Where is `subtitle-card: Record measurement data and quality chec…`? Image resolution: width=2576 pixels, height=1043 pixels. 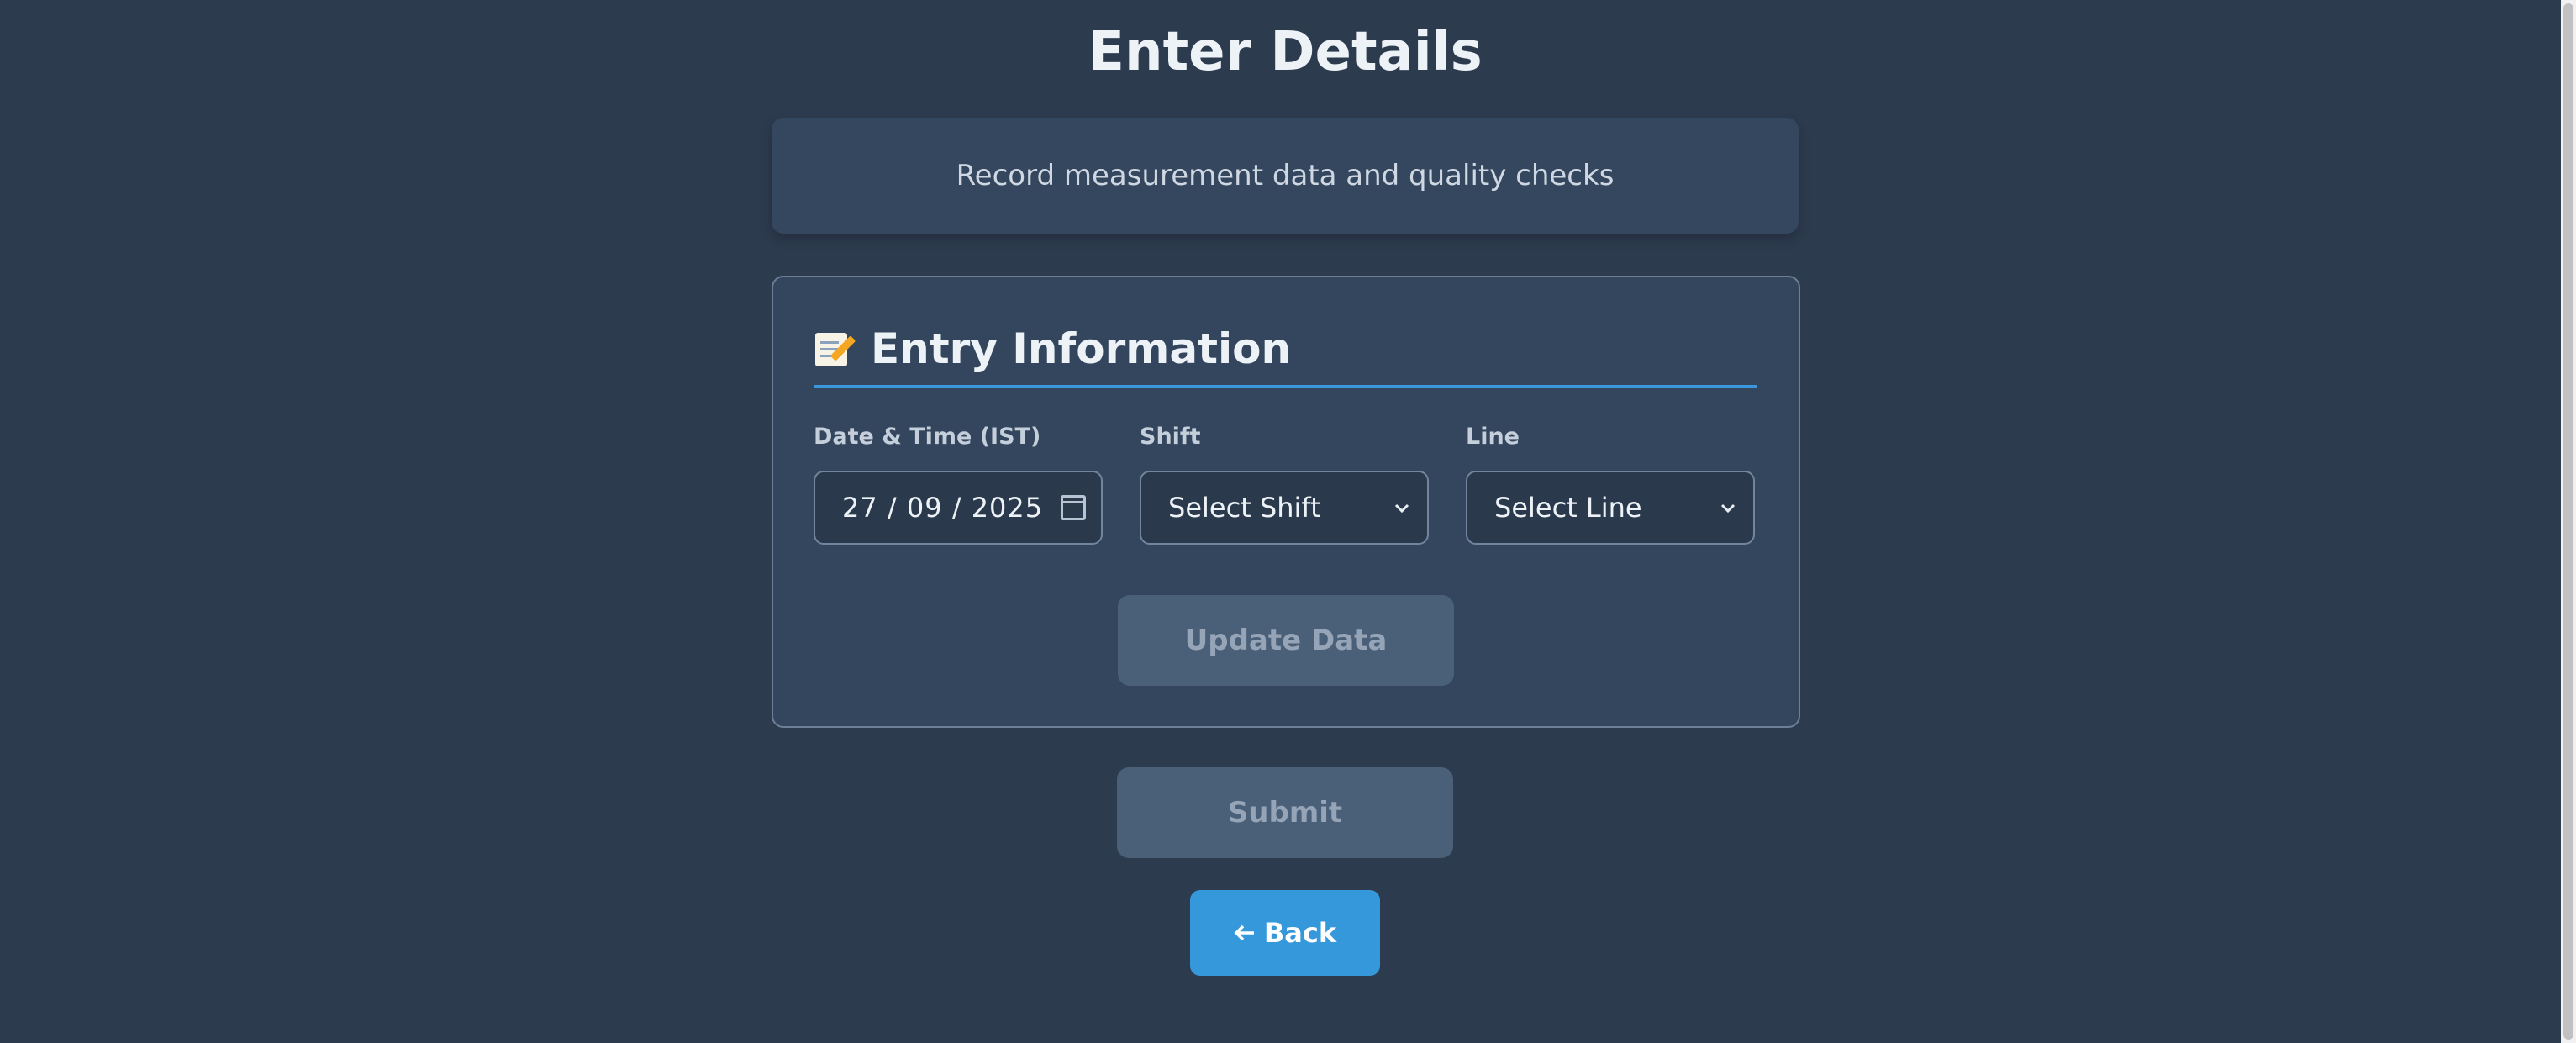 subtitle-card: Record measurement data and quality chec… is located at coordinates (1285, 176).